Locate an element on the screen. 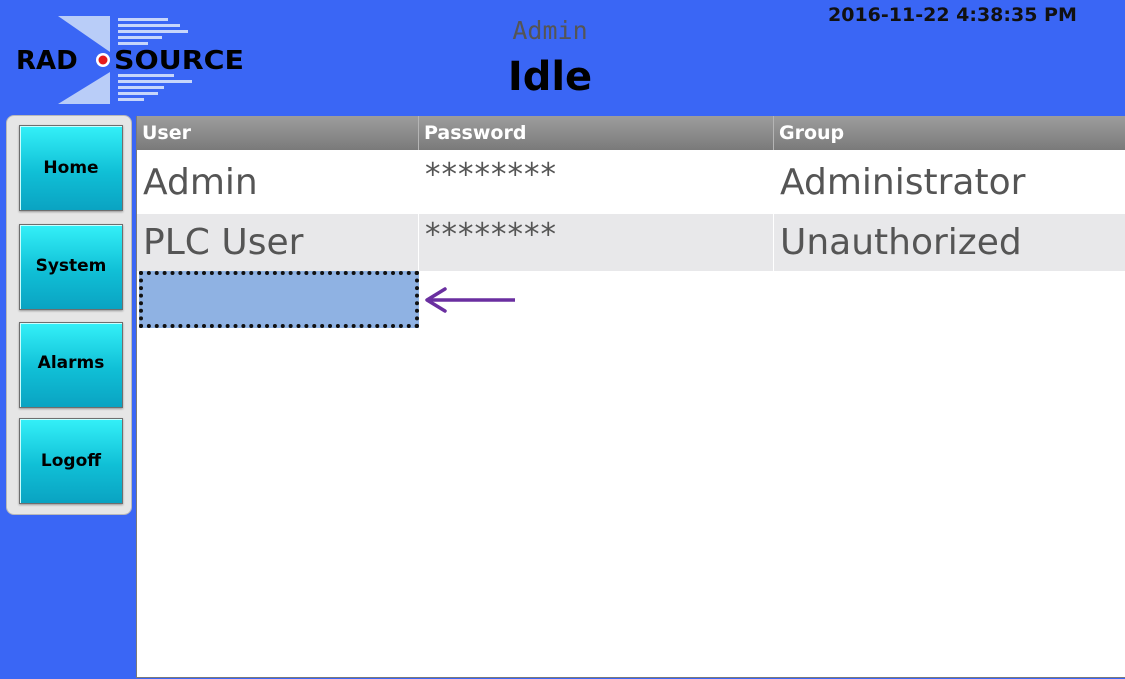  table-row: PLC User ******** Unauthorized is located at coordinates (631, 242).